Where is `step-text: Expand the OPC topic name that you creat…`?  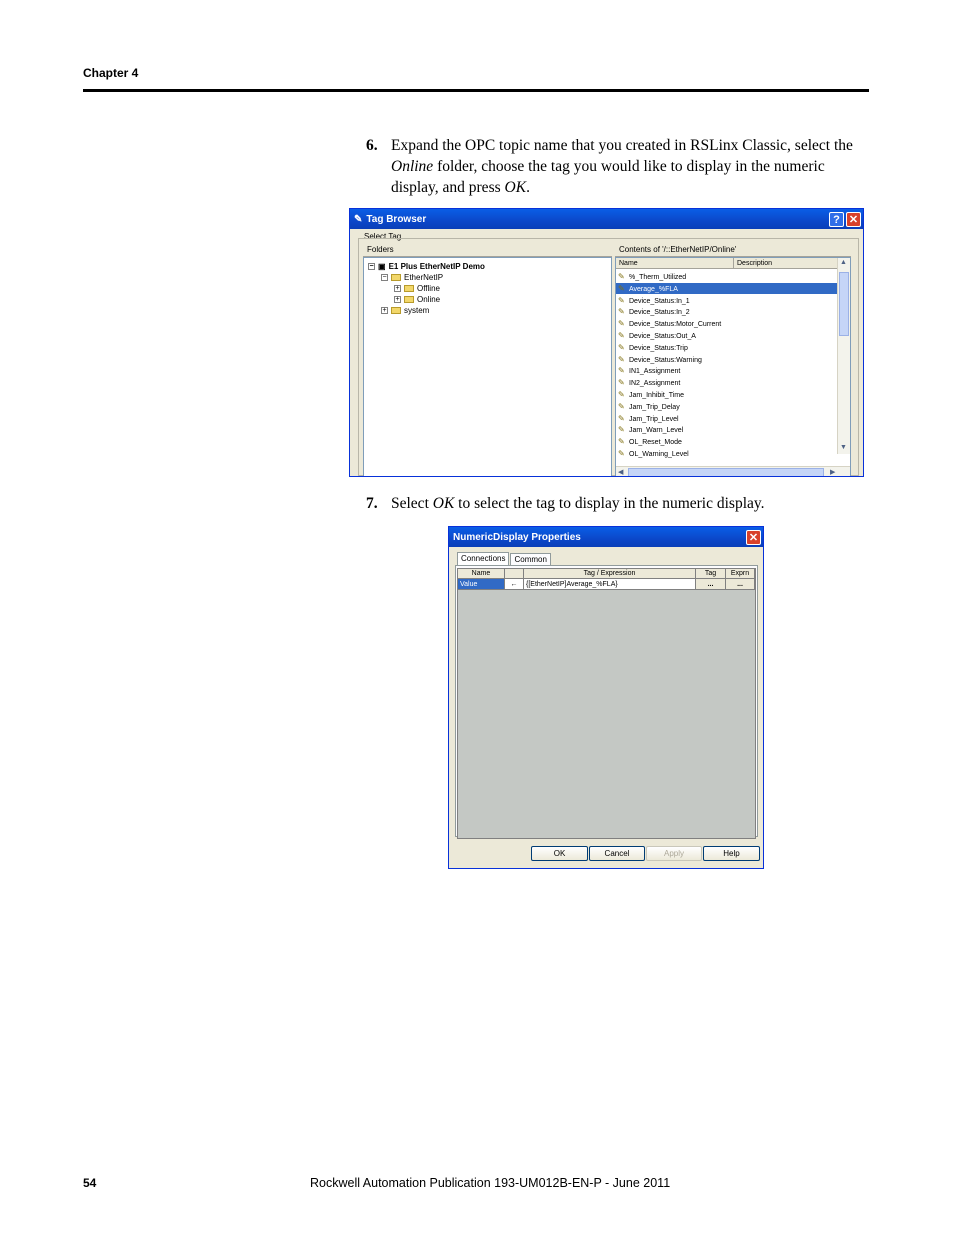
step-text: Expand the OPC topic name that you creat… is located at coordinates (631, 166).